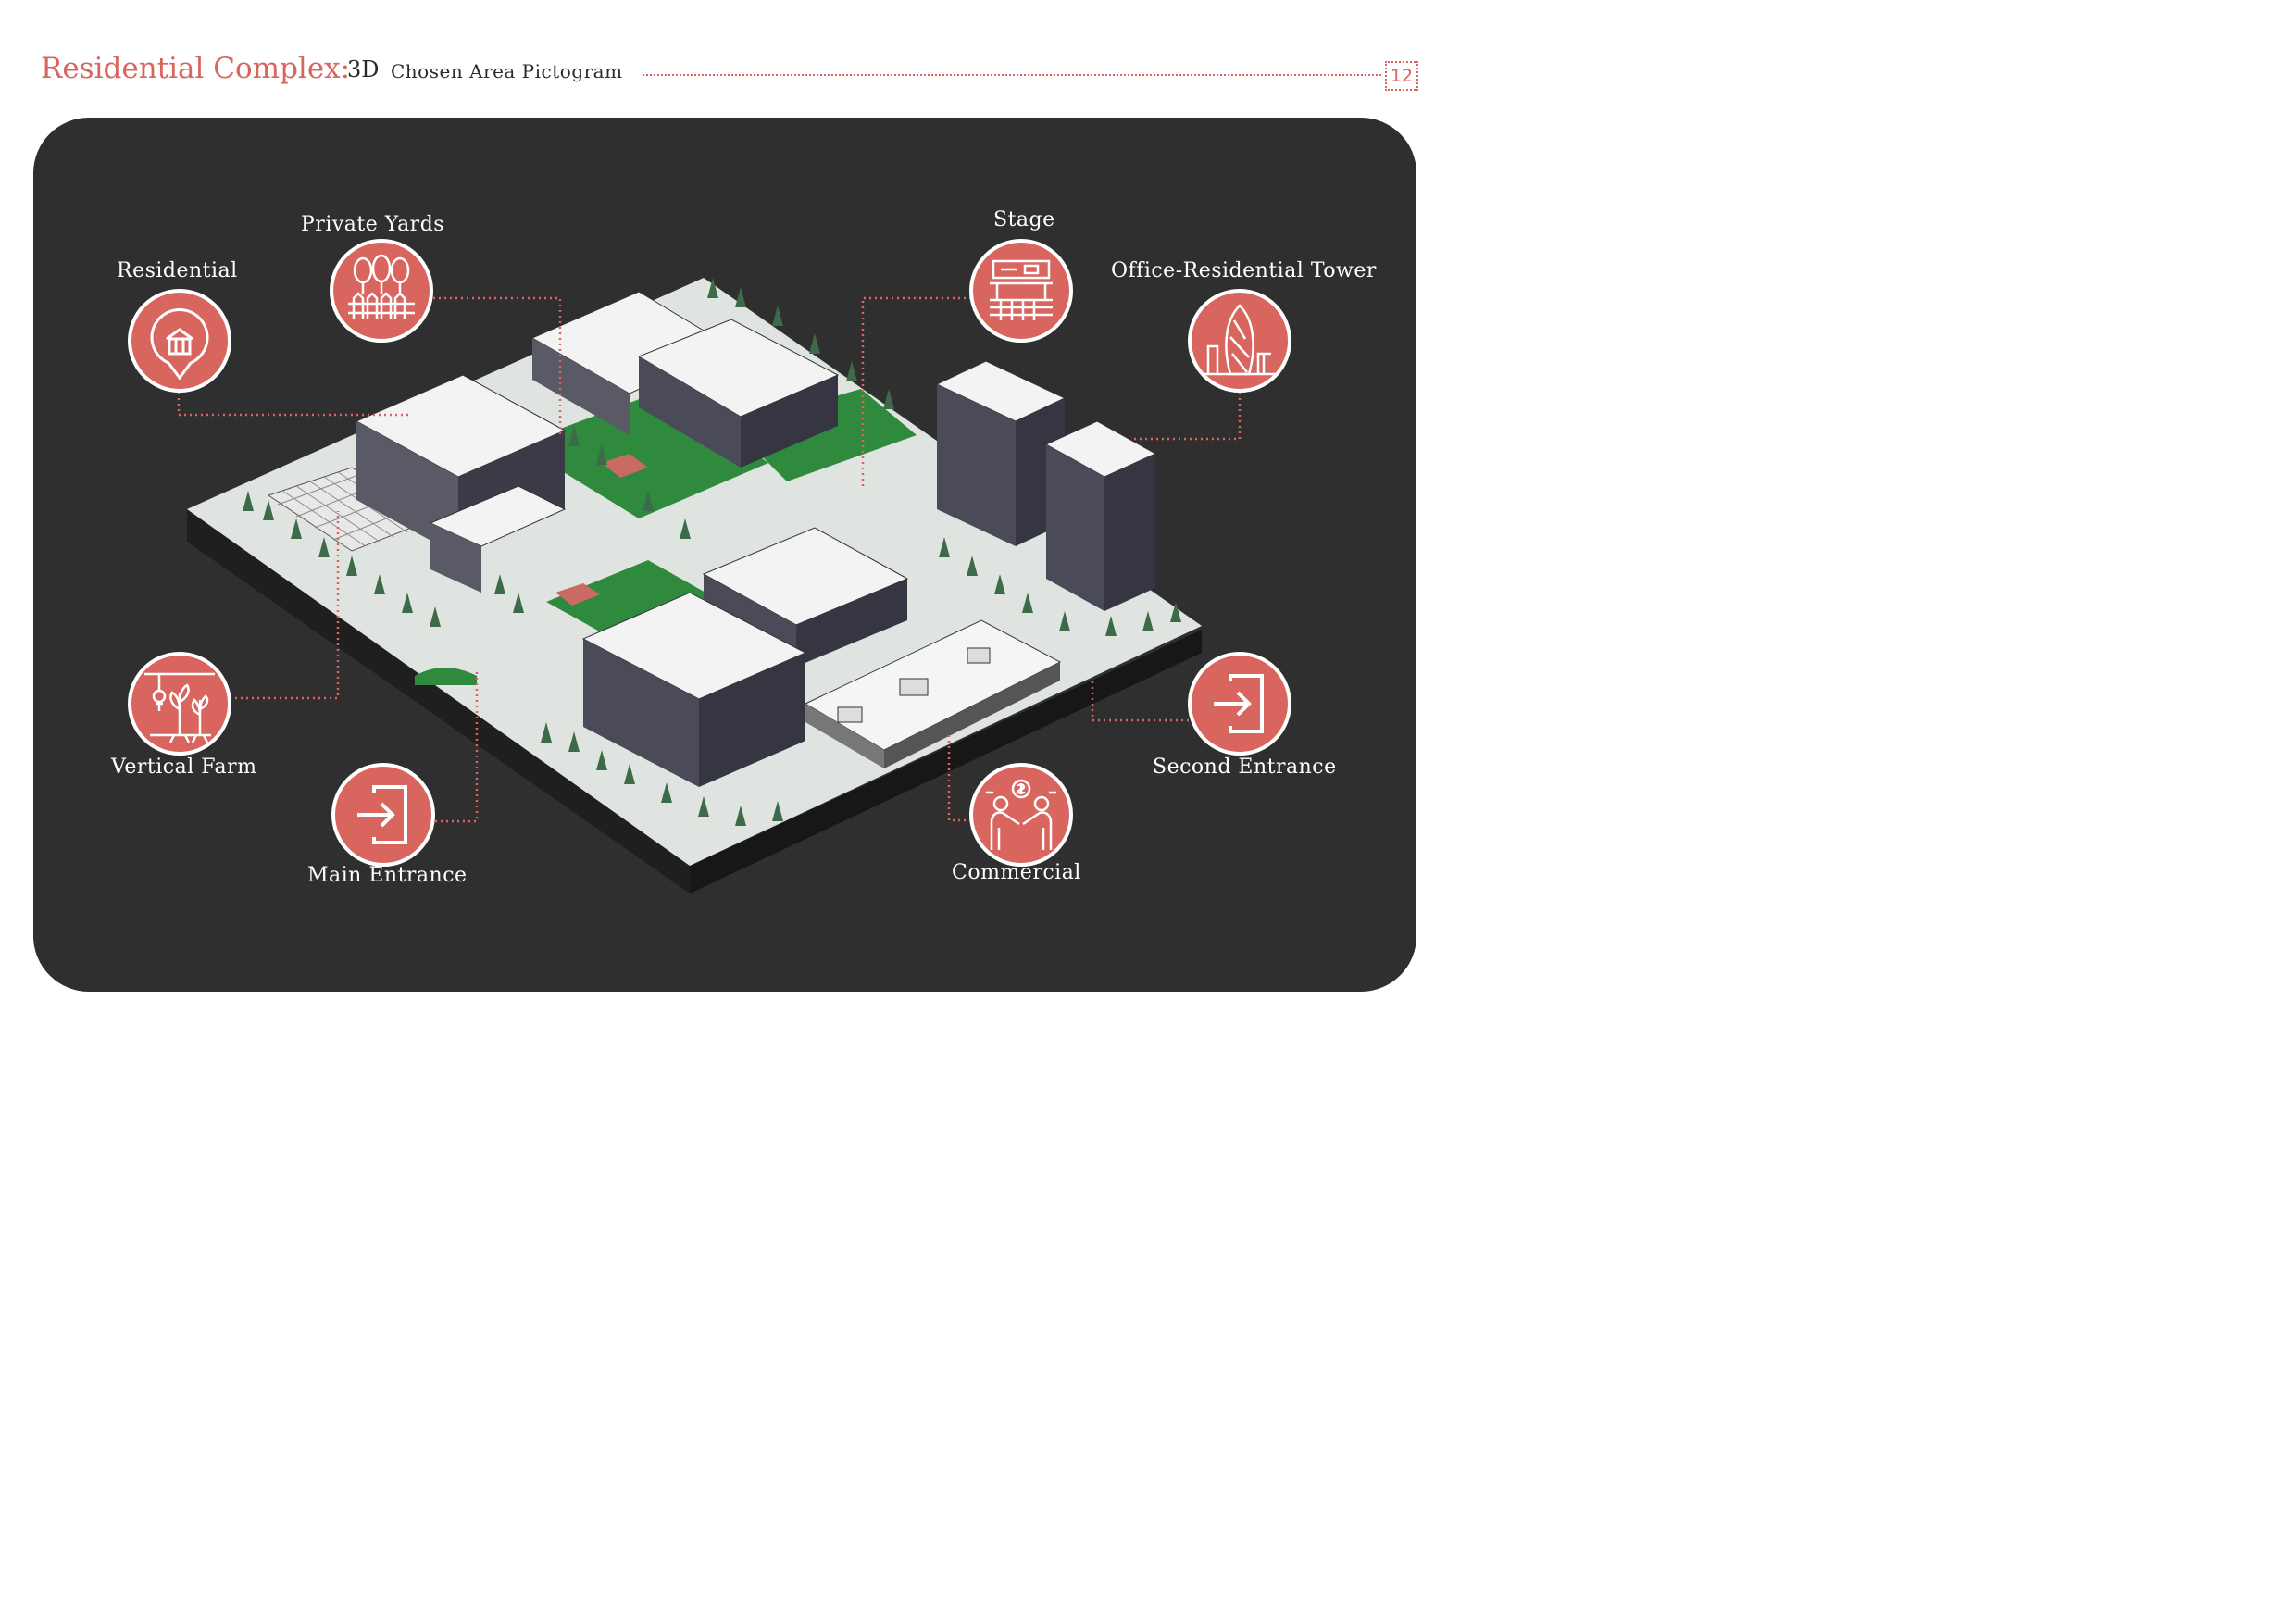 Image resolution: width=2296 pixels, height=1624 pixels. I want to click on callout-label-second-entrance: Second Entrance, so click(1245, 767).